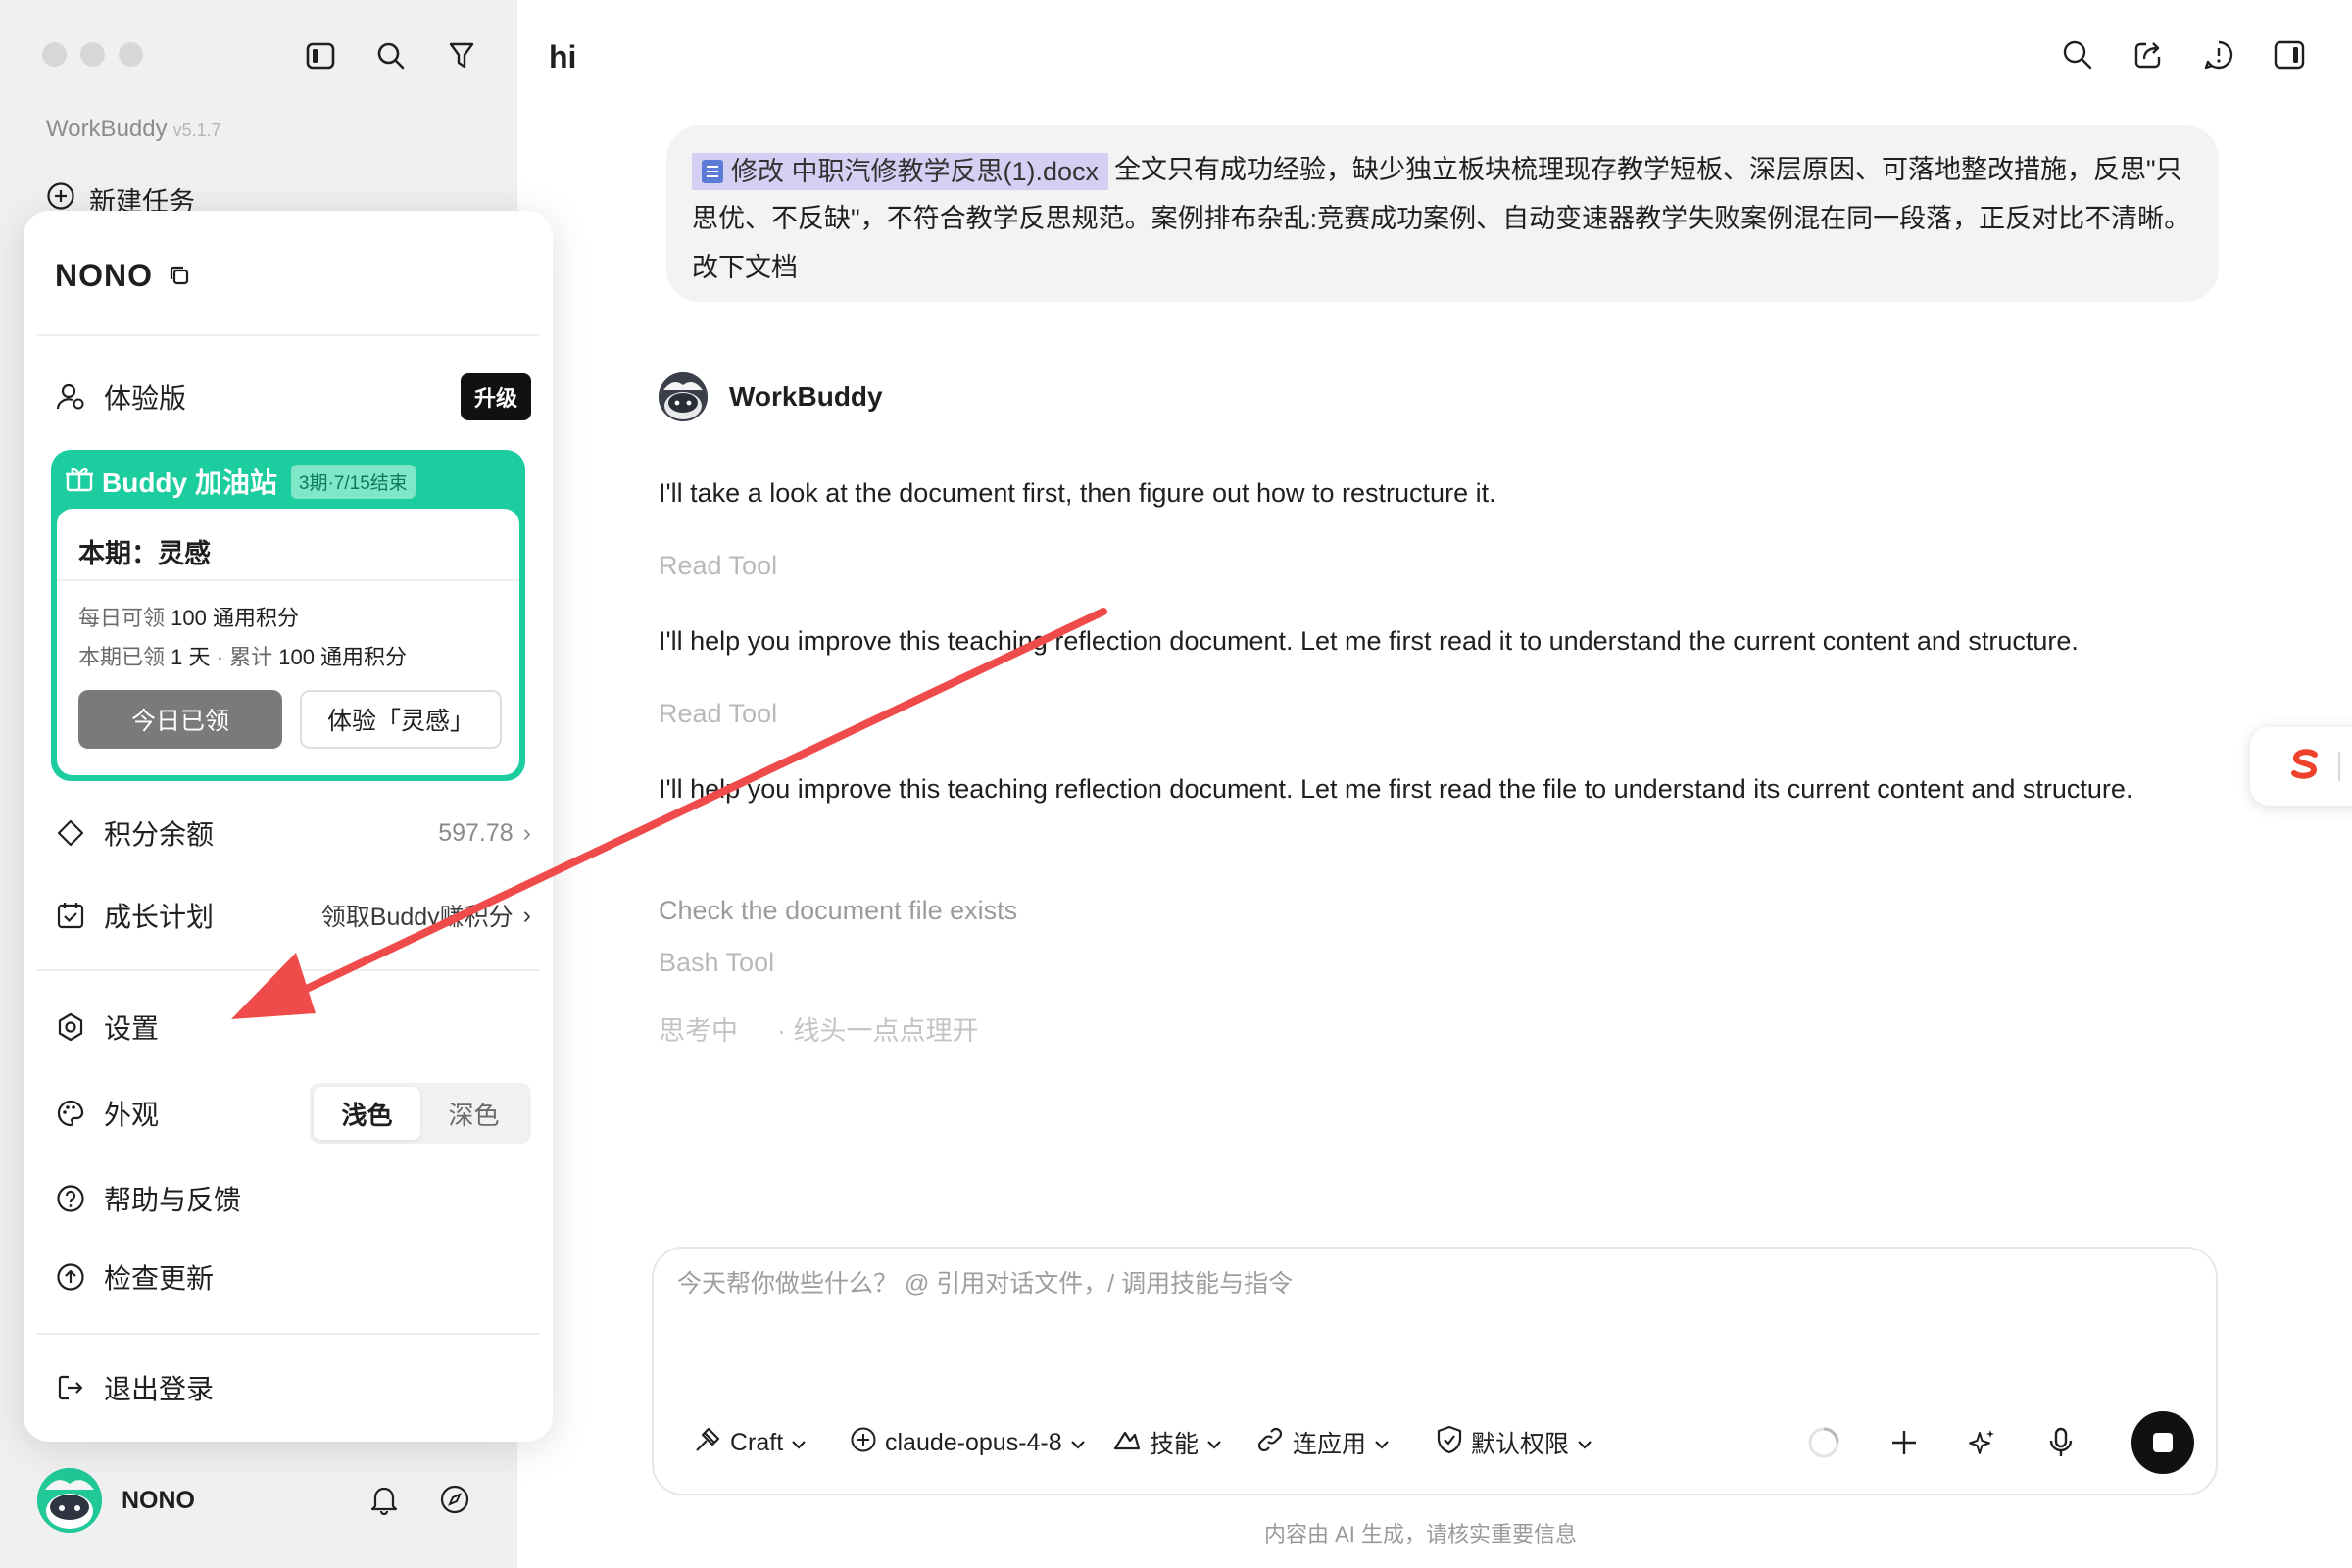 This screenshot has height=1568, width=2352. I want to click on mode-label: Craft, so click(757, 1442).